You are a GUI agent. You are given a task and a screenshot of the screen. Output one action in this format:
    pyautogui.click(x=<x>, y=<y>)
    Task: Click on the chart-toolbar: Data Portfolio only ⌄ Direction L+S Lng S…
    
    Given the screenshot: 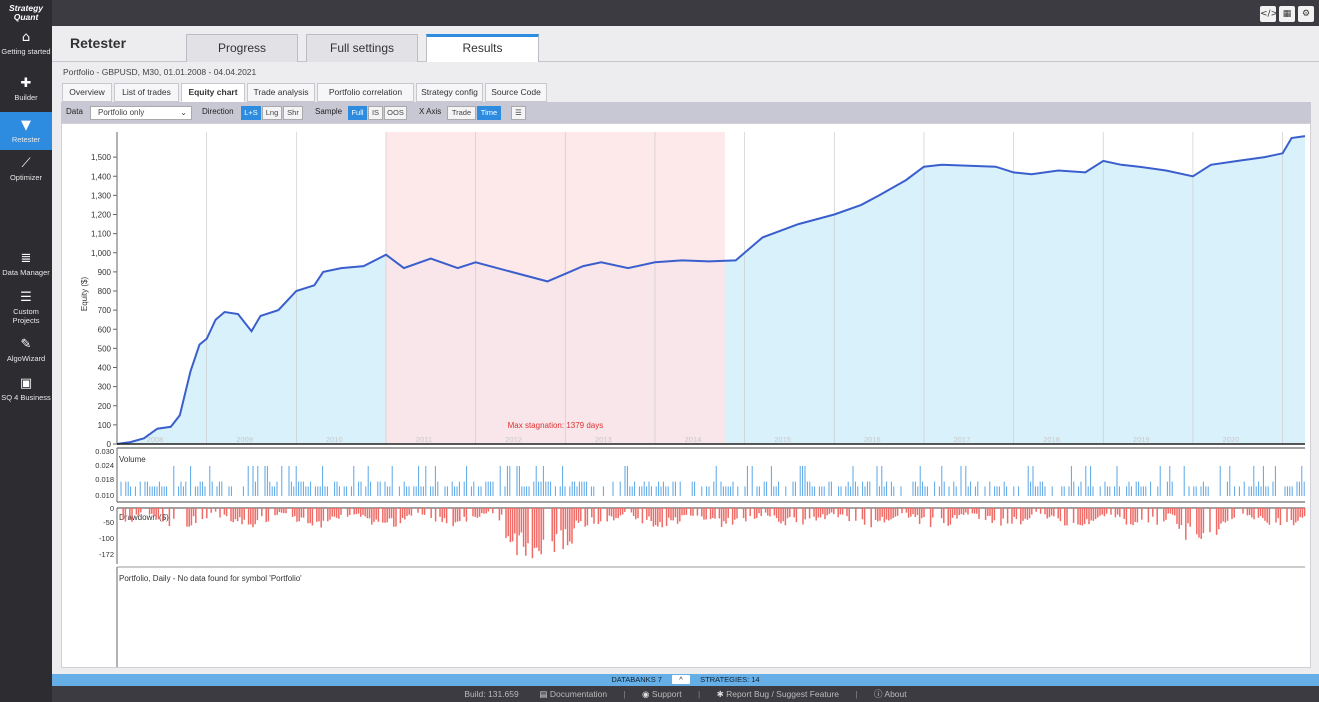 What is the action you would take?
    pyautogui.click(x=686, y=112)
    